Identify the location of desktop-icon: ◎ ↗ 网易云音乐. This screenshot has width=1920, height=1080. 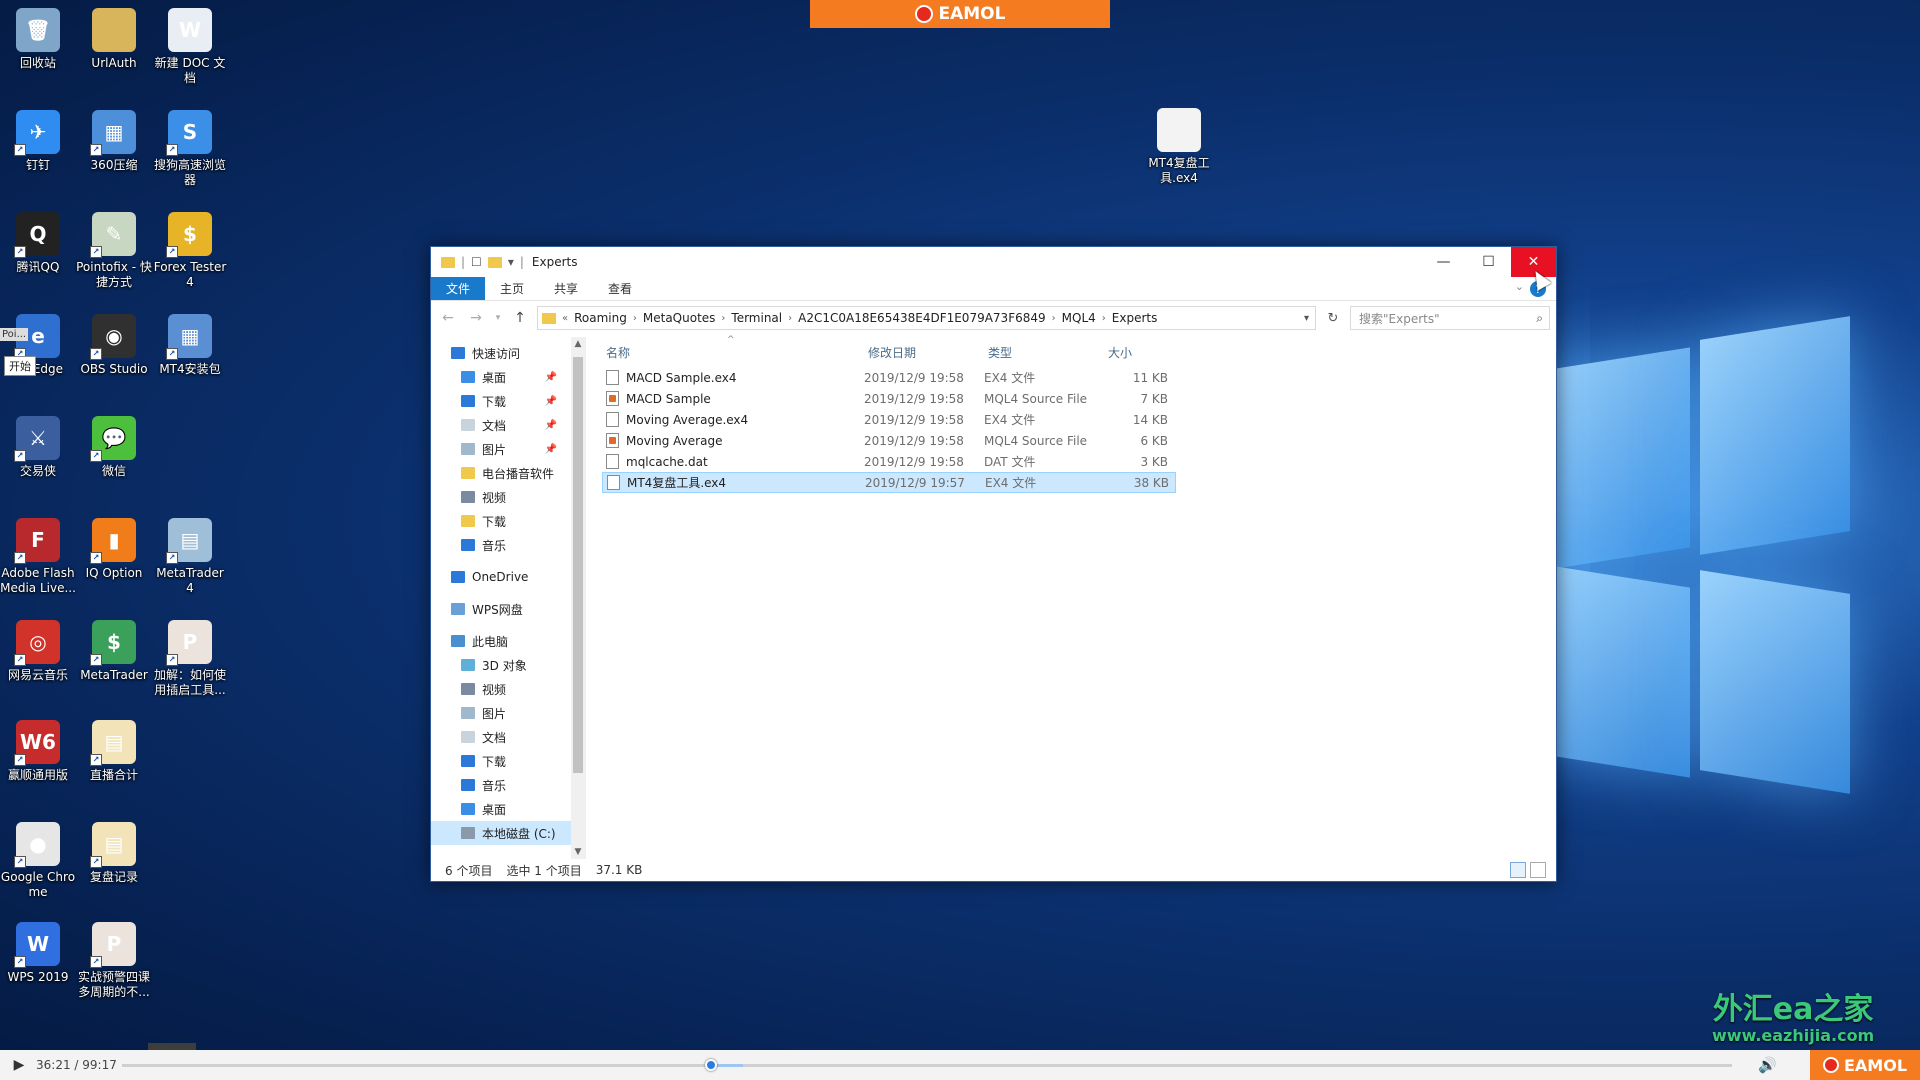
(38, 651).